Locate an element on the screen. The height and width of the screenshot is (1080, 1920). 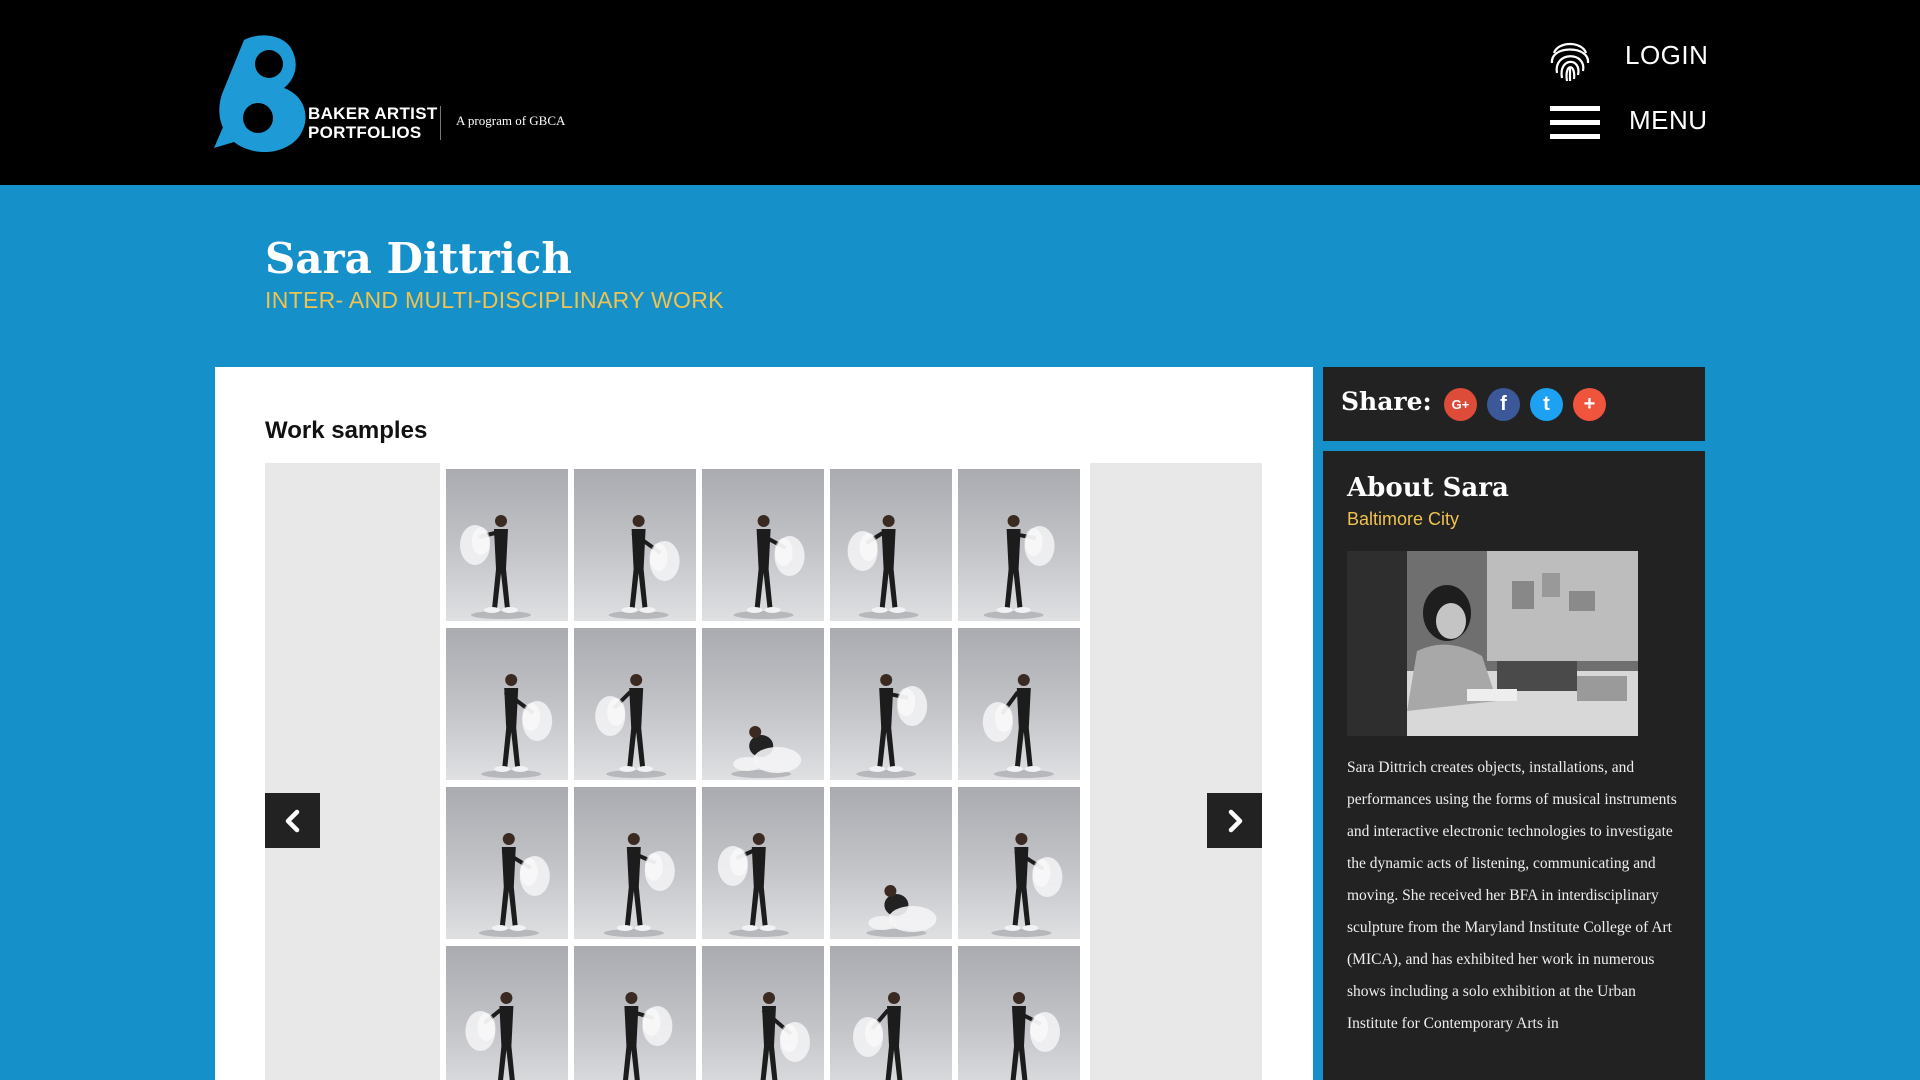
artist-portrait is located at coordinates (1492, 643).